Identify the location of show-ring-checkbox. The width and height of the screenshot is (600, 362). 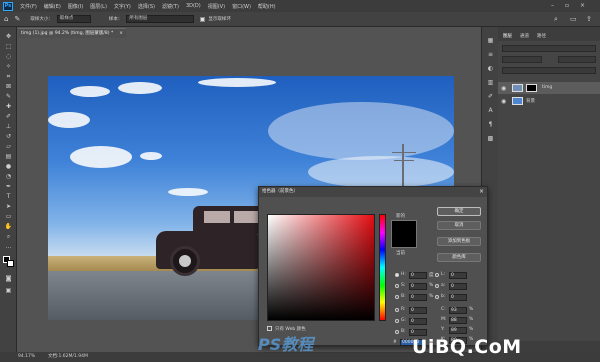
(203, 19).